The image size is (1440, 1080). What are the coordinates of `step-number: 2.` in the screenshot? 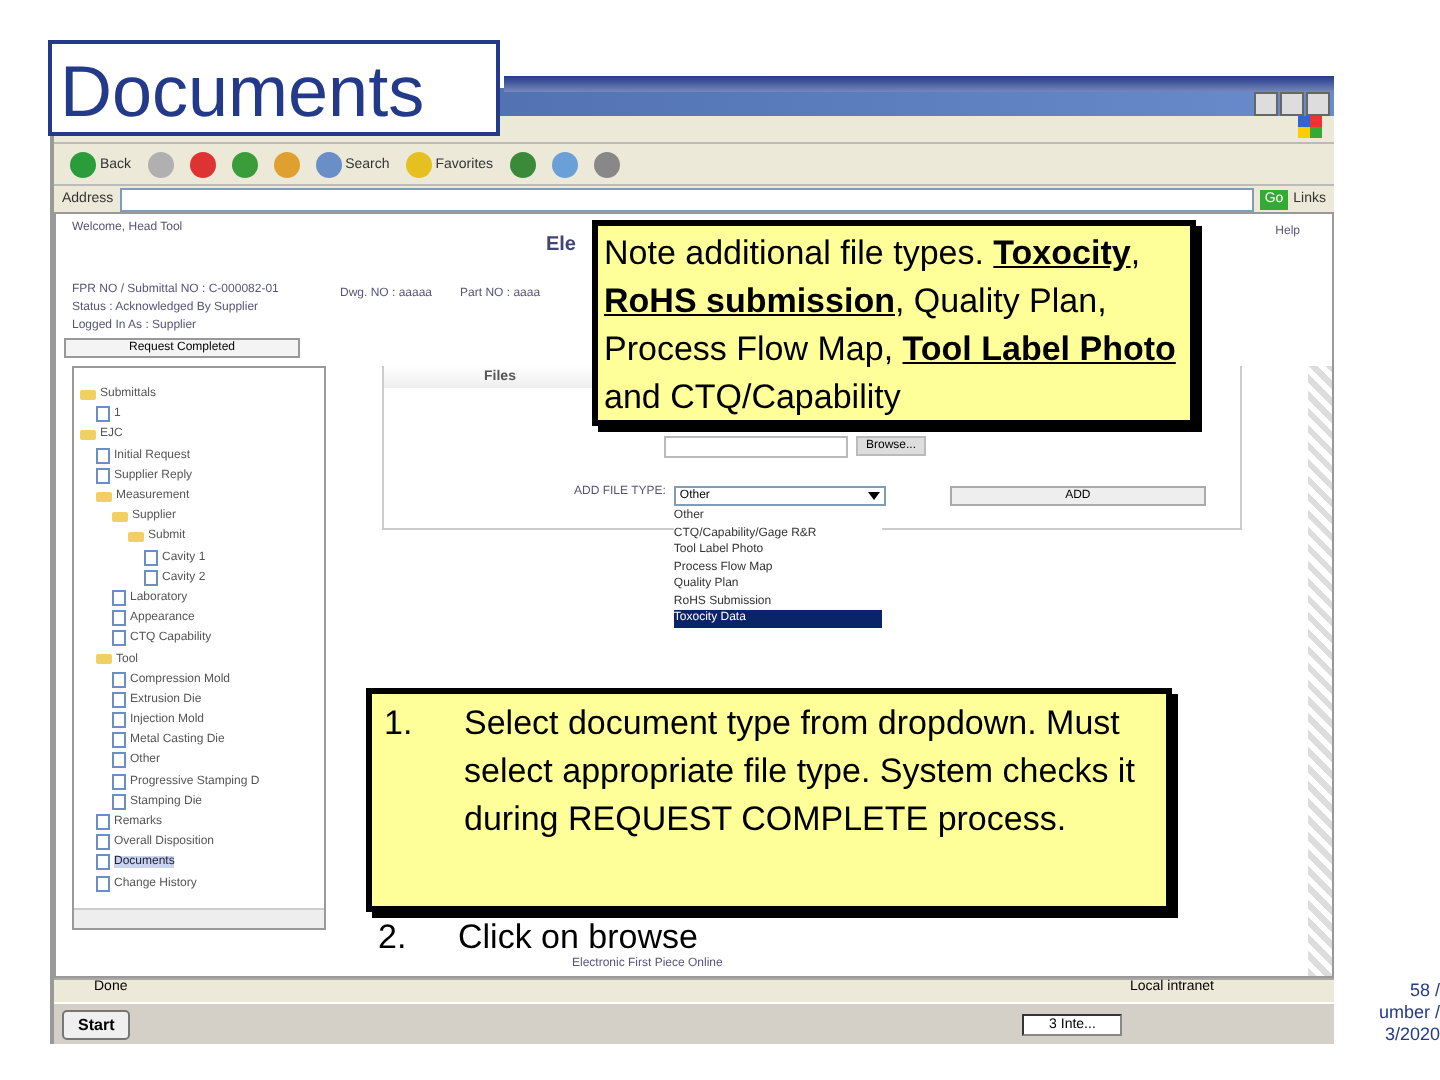 It's located at (393, 938).